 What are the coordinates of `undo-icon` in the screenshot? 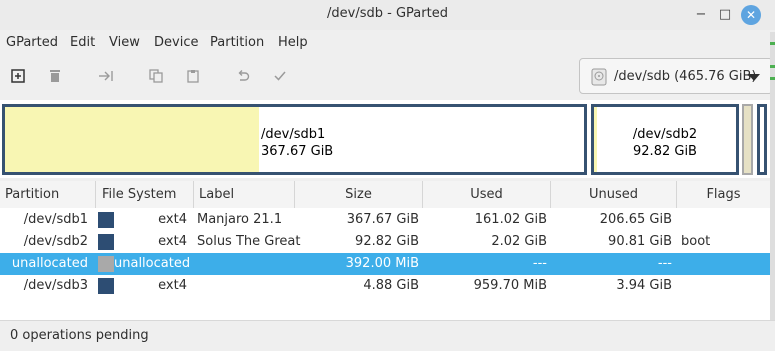 It's located at (243, 76).